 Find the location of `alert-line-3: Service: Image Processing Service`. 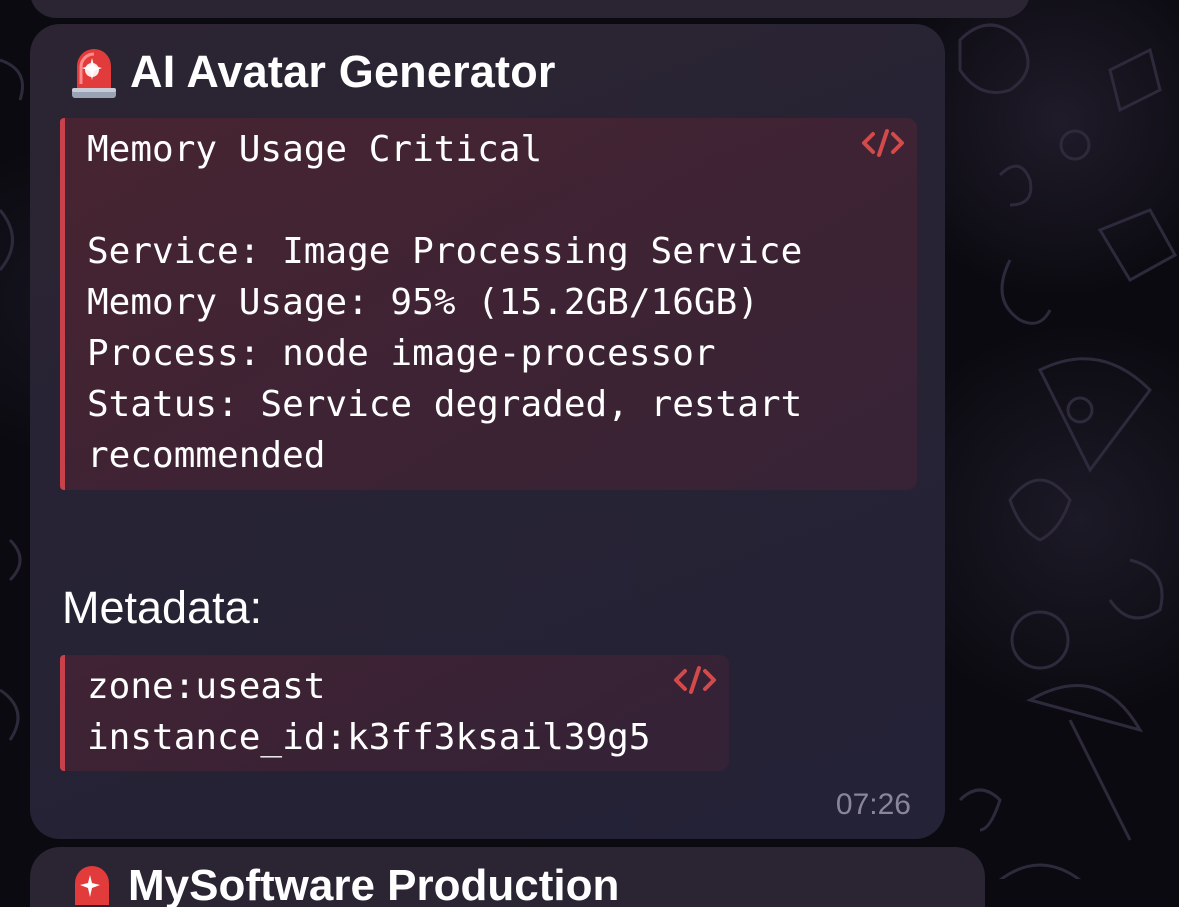

alert-line-3: Service: Image Processing Service is located at coordinates (445, 251).